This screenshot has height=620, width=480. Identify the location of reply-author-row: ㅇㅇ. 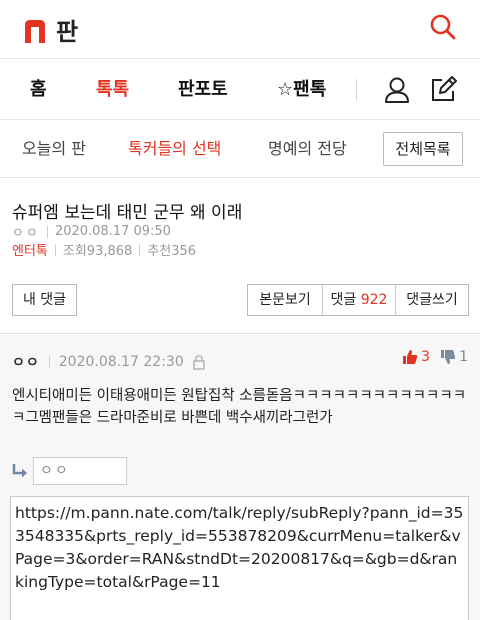
(68, 471).